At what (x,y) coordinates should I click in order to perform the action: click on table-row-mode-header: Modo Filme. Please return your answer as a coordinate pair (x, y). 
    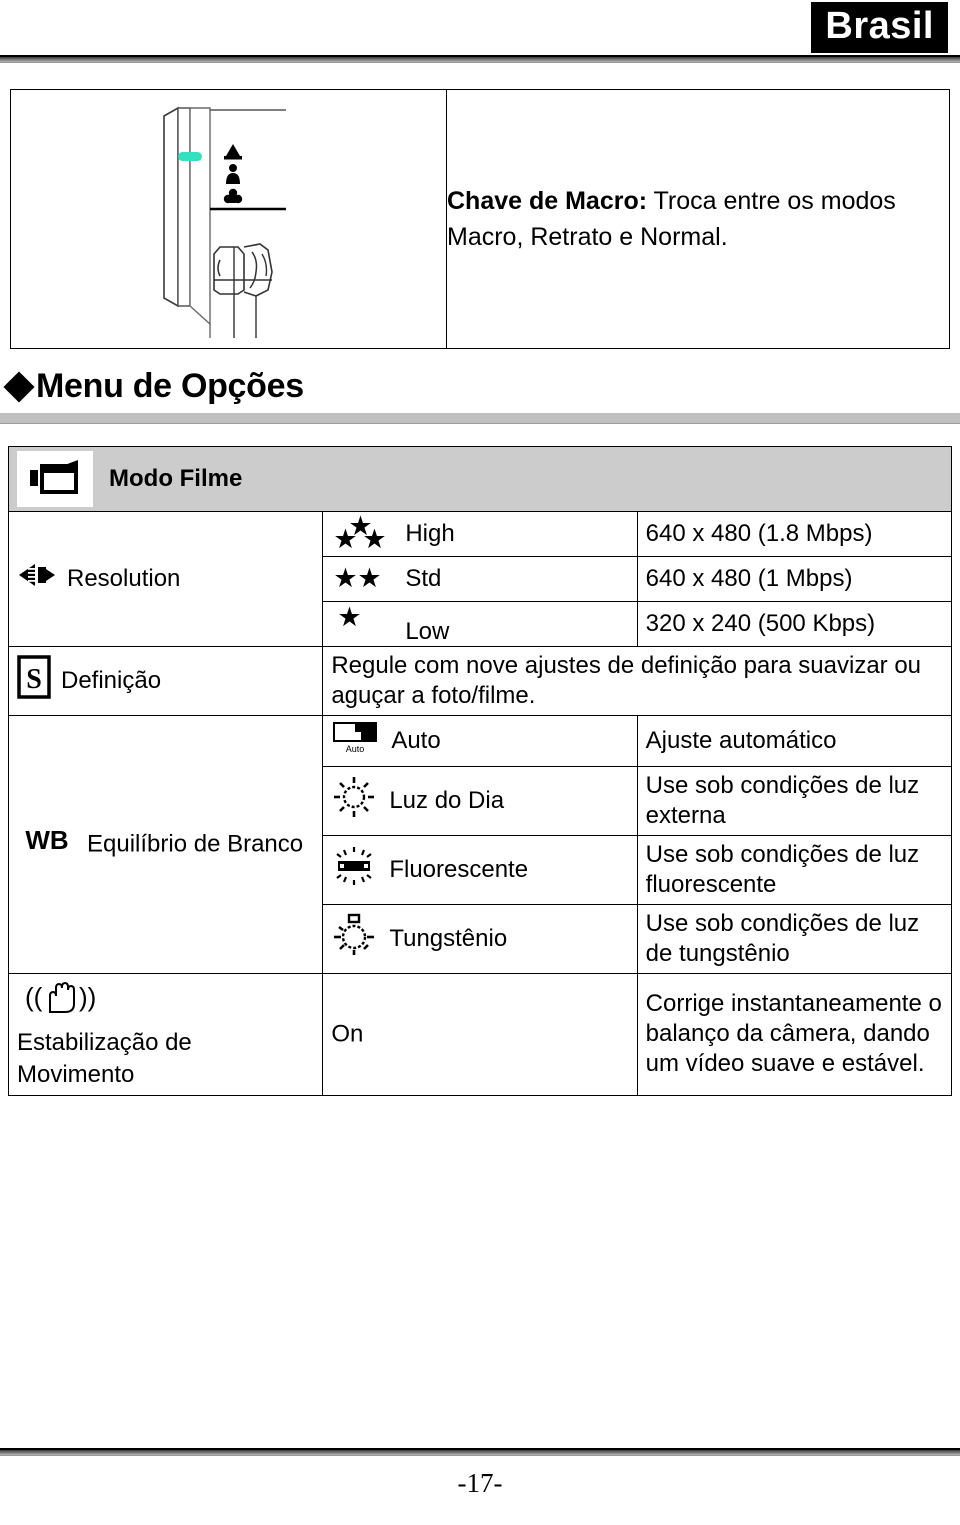
    Looking at the image, I should click on (480, 479).